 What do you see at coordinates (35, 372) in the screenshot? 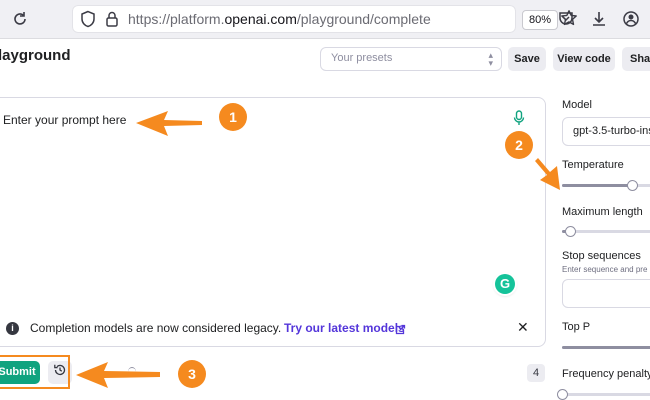
I see `annotation-highlight-box` at bounding box center [35, 372].